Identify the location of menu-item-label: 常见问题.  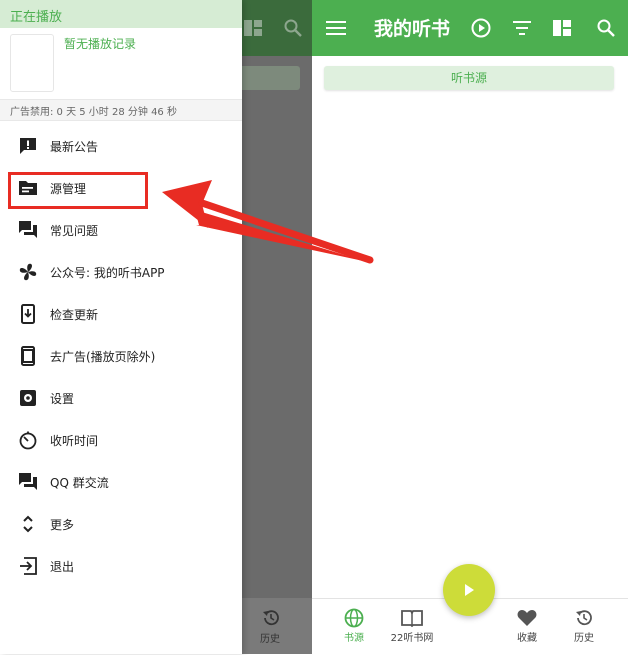
(74, 230).